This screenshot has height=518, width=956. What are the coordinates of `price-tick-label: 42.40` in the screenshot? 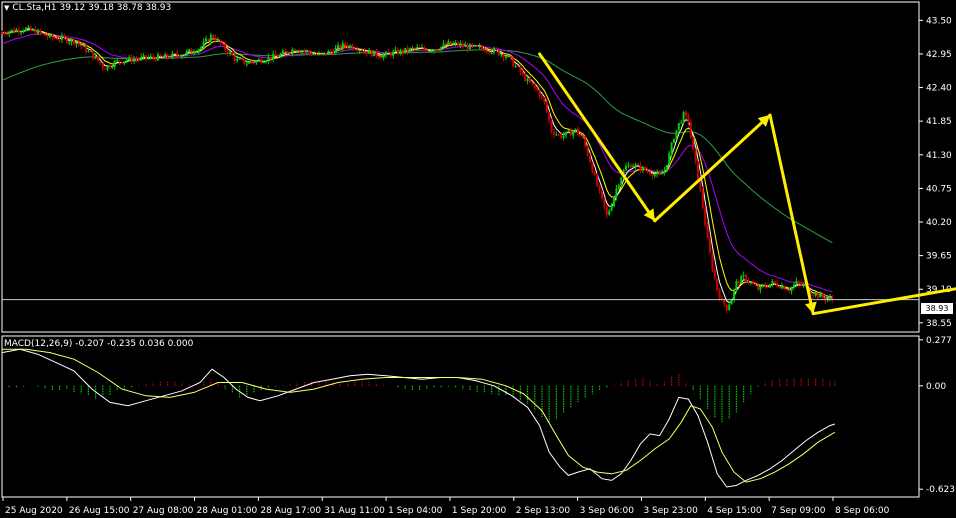 It's located at (939, 89).